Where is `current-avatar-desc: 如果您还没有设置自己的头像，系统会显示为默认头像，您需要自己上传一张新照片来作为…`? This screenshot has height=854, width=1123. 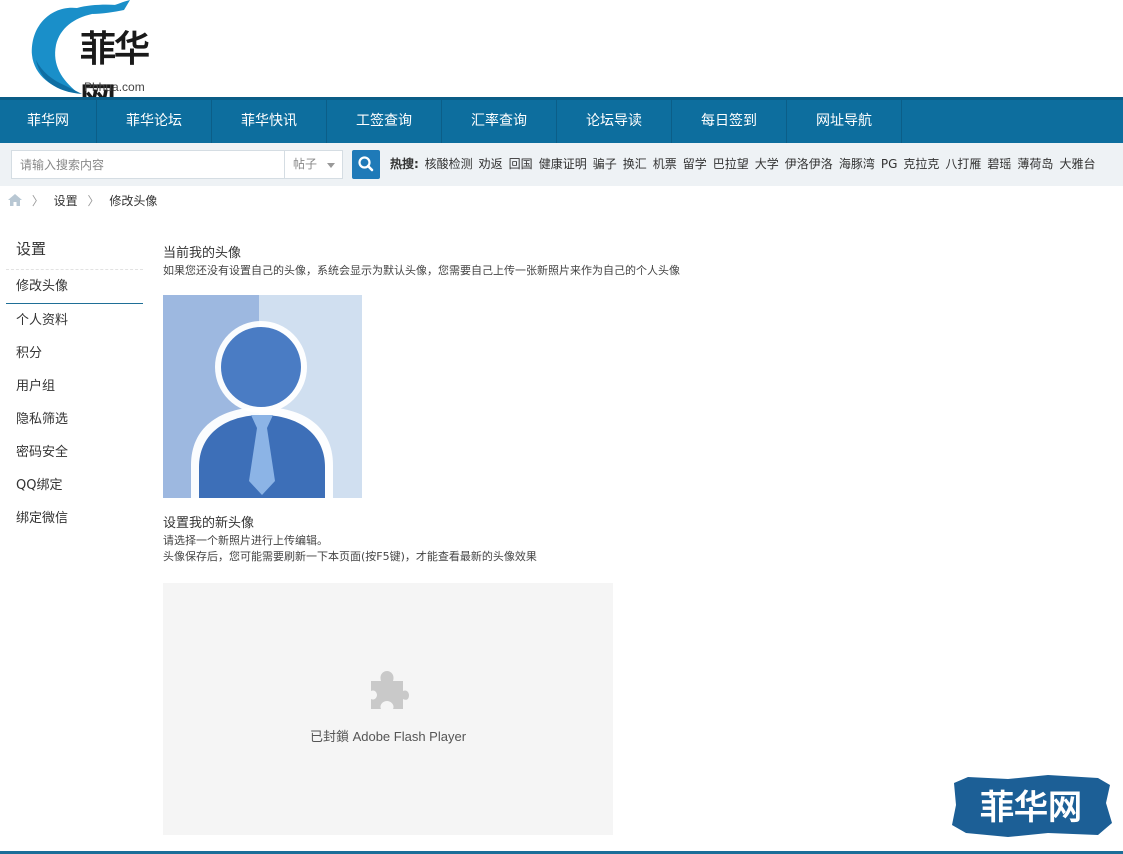
current-avatar-desc: 如果您还没有设置自己的头像，系统会显示为默认头像，您需要自己上传一张新照片来作为… is located at coordinates (421, 270).